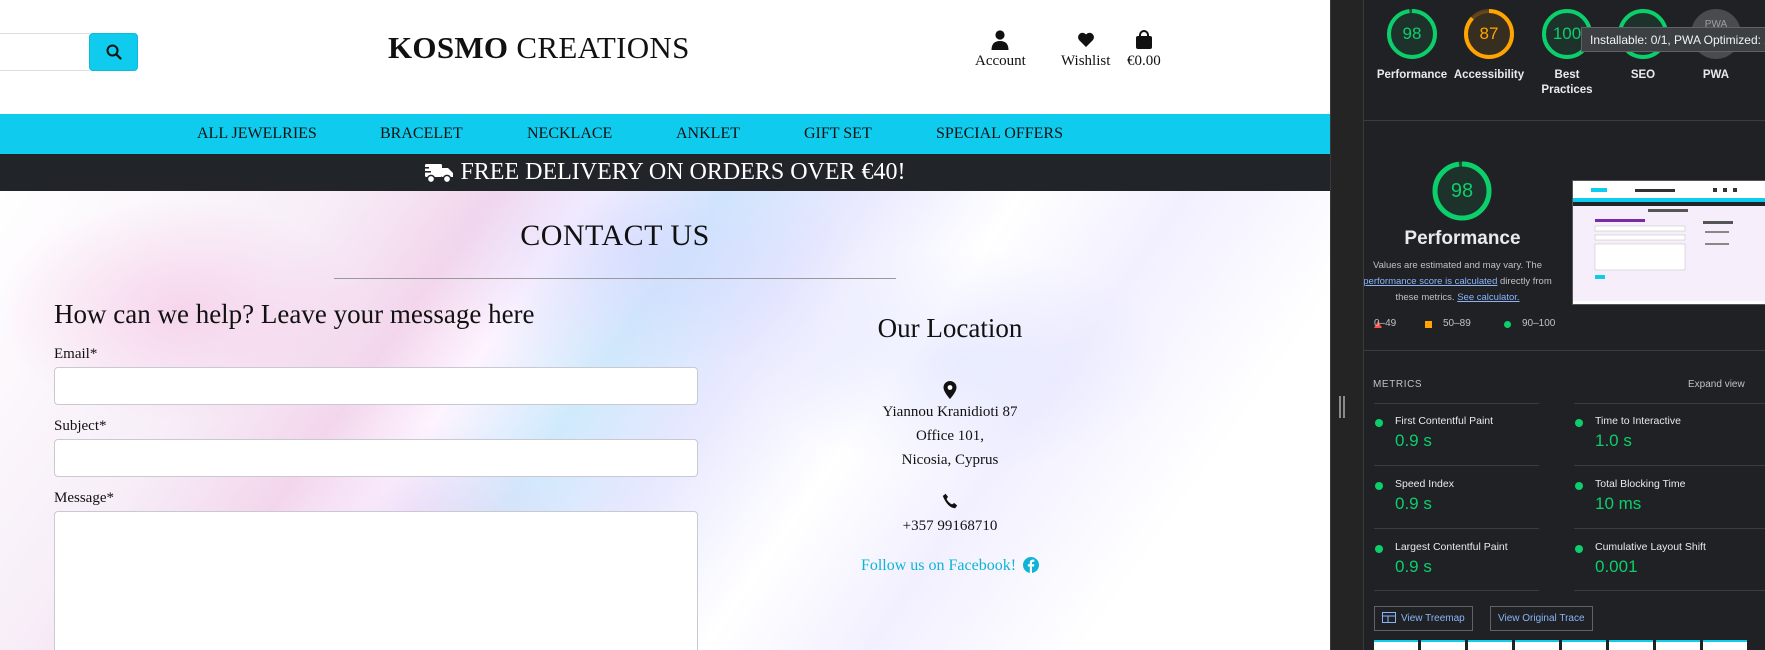 The width and height of the screenshot is (1765, 650). What do you see at coordinates (665, 172) in the screenshot?
I see `delivery-banner: FREE DELIVERY ON ORDERS OVER €40!` at bounding box center [665, 172].